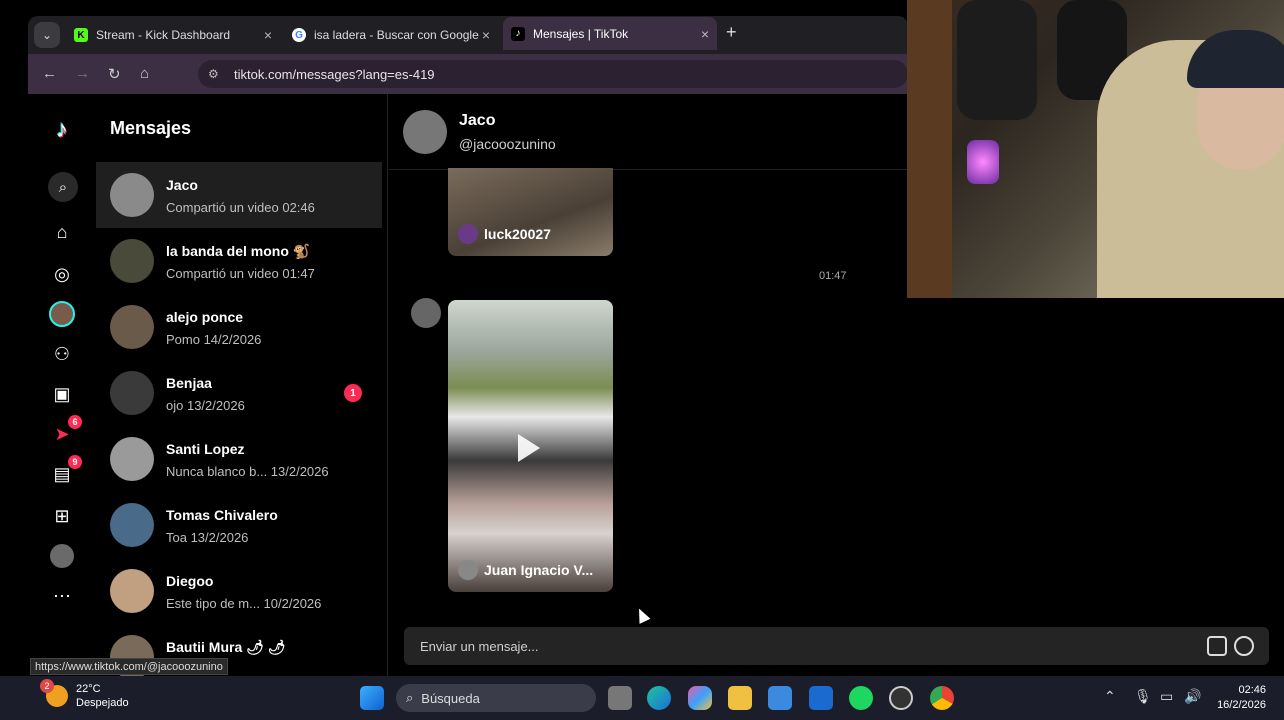  I want to click on conversation-name: Bautii Mura 🌶 🌶, so click(226, 647).